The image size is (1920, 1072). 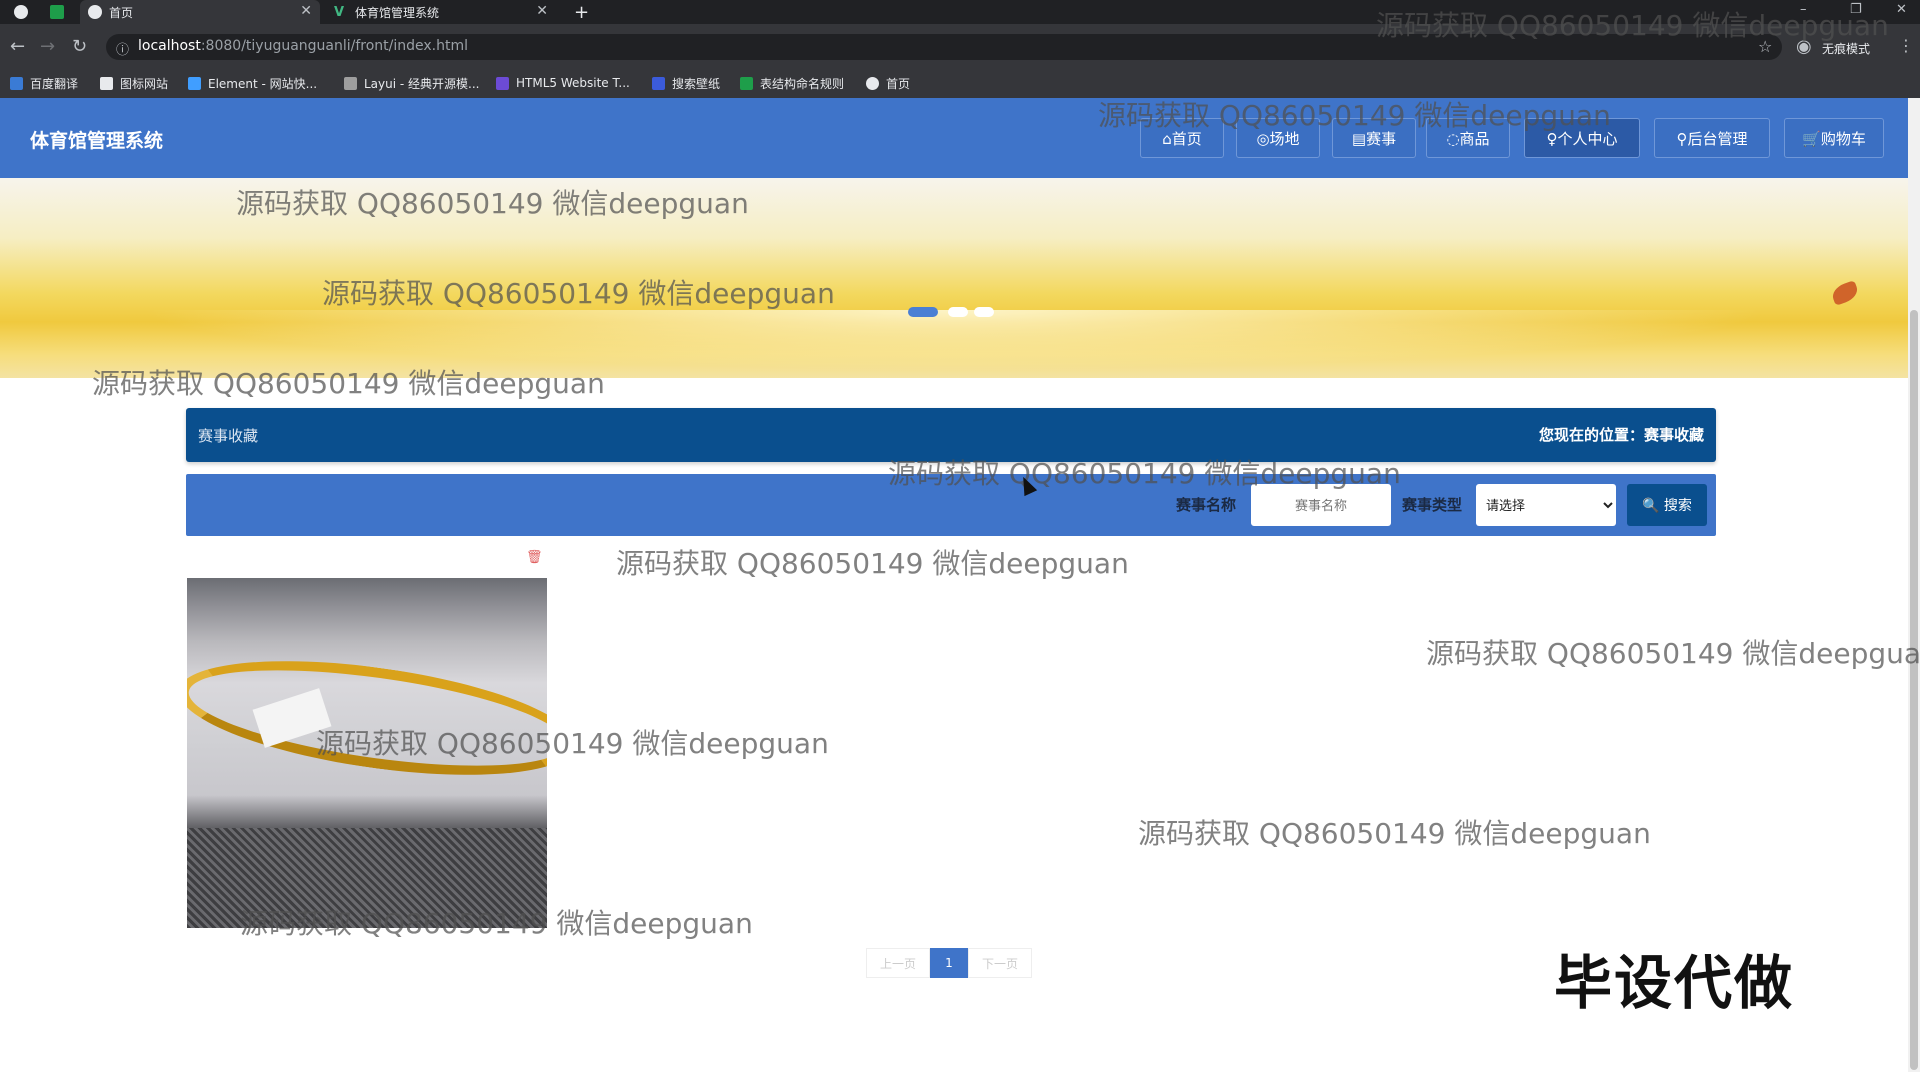 What do you see at coordinates (898, 83) in the screenshot?
I see `bookmark-label: 首页` at bounding box center [898, 83].